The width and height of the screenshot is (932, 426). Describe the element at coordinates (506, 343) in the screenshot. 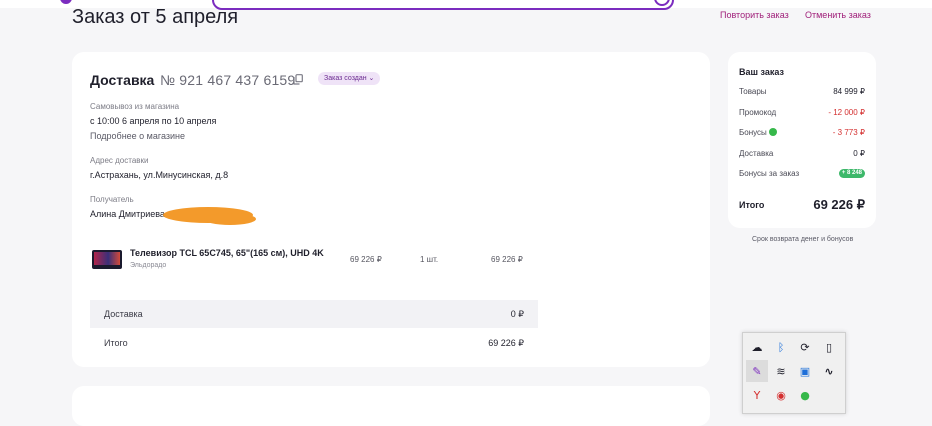

I see `total-value: 69 226 ₽` at that location.